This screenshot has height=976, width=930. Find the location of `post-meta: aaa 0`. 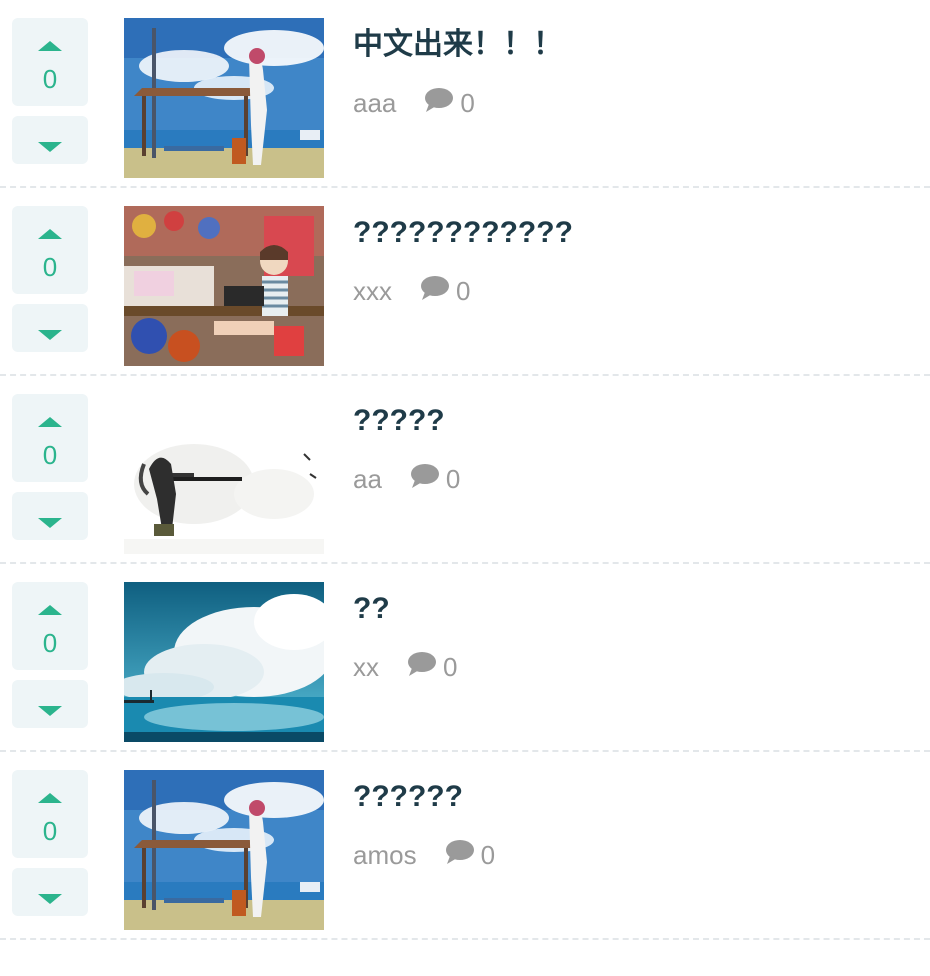

post-meta: aaa 0 is located at coordinates (414, 103).